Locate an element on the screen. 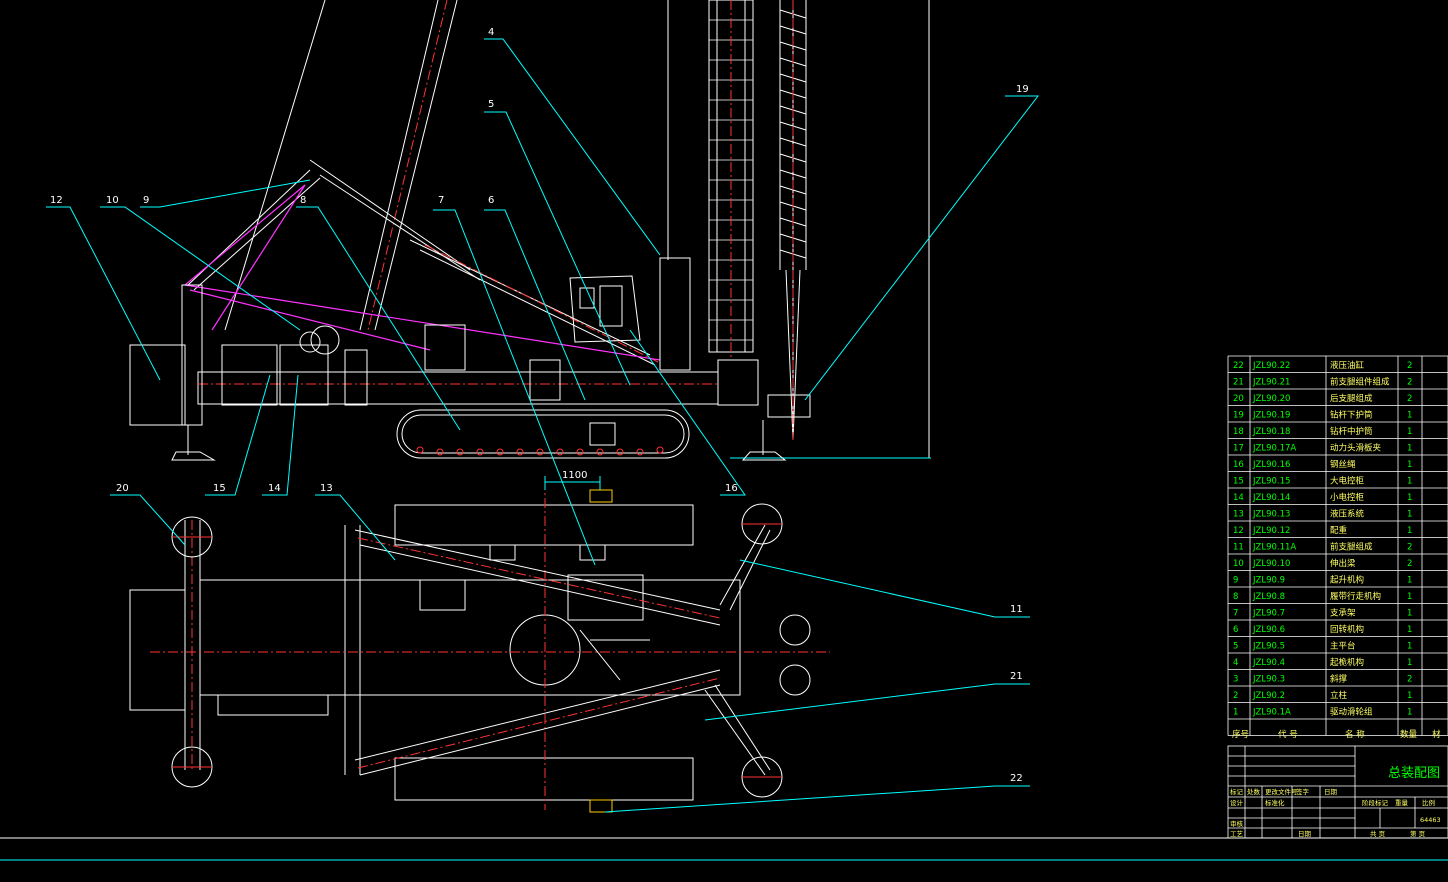  mast is located at coordinates (731, 180).